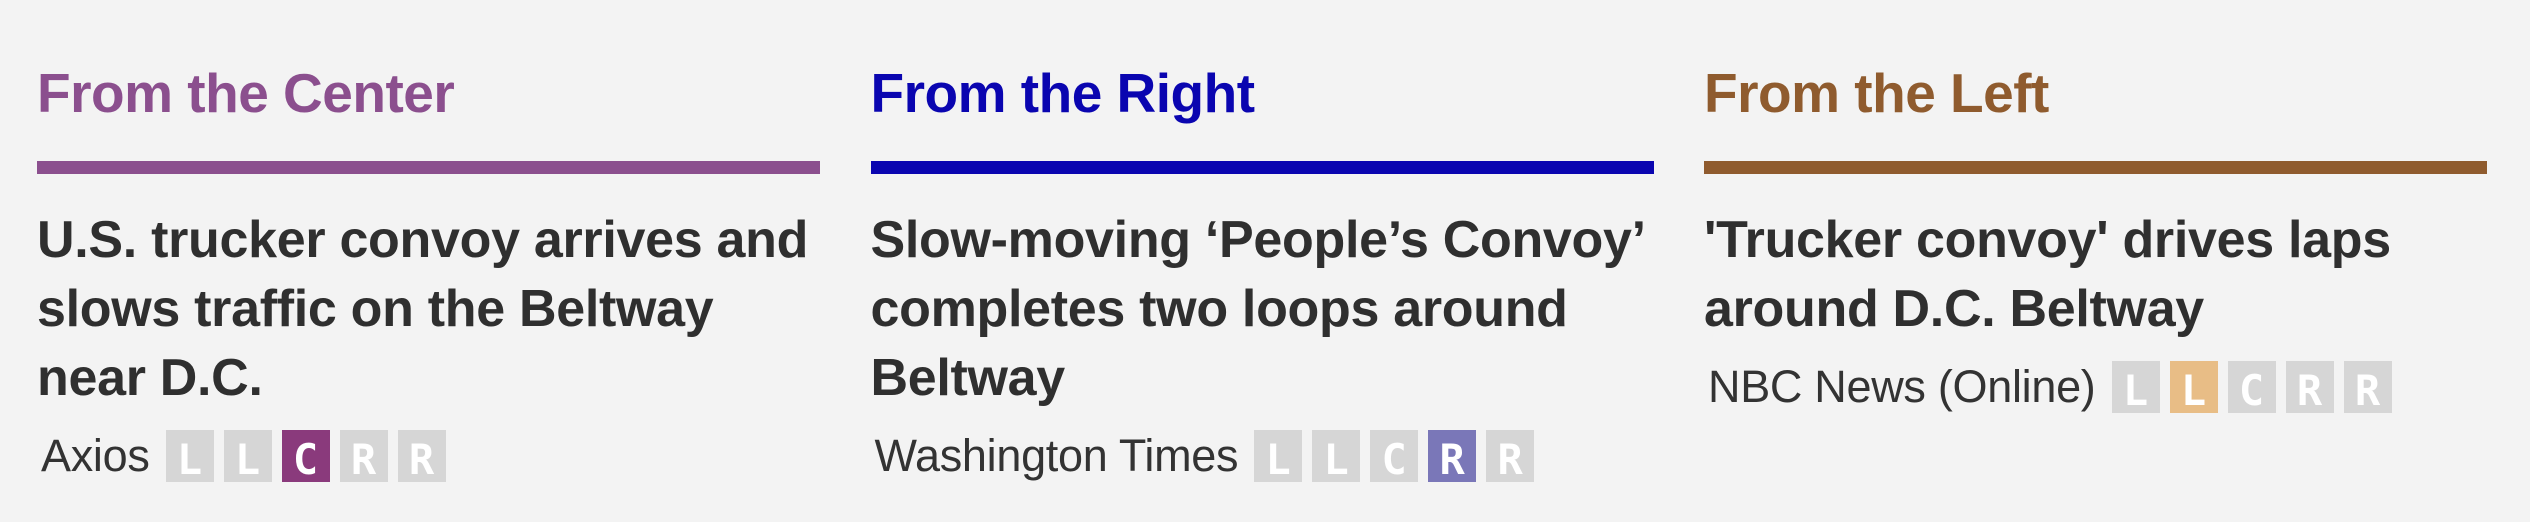  Describe the element at coordinates (1902, 387) in the screenshot. I see `source-link-left: NBC News (Online)` at that location.